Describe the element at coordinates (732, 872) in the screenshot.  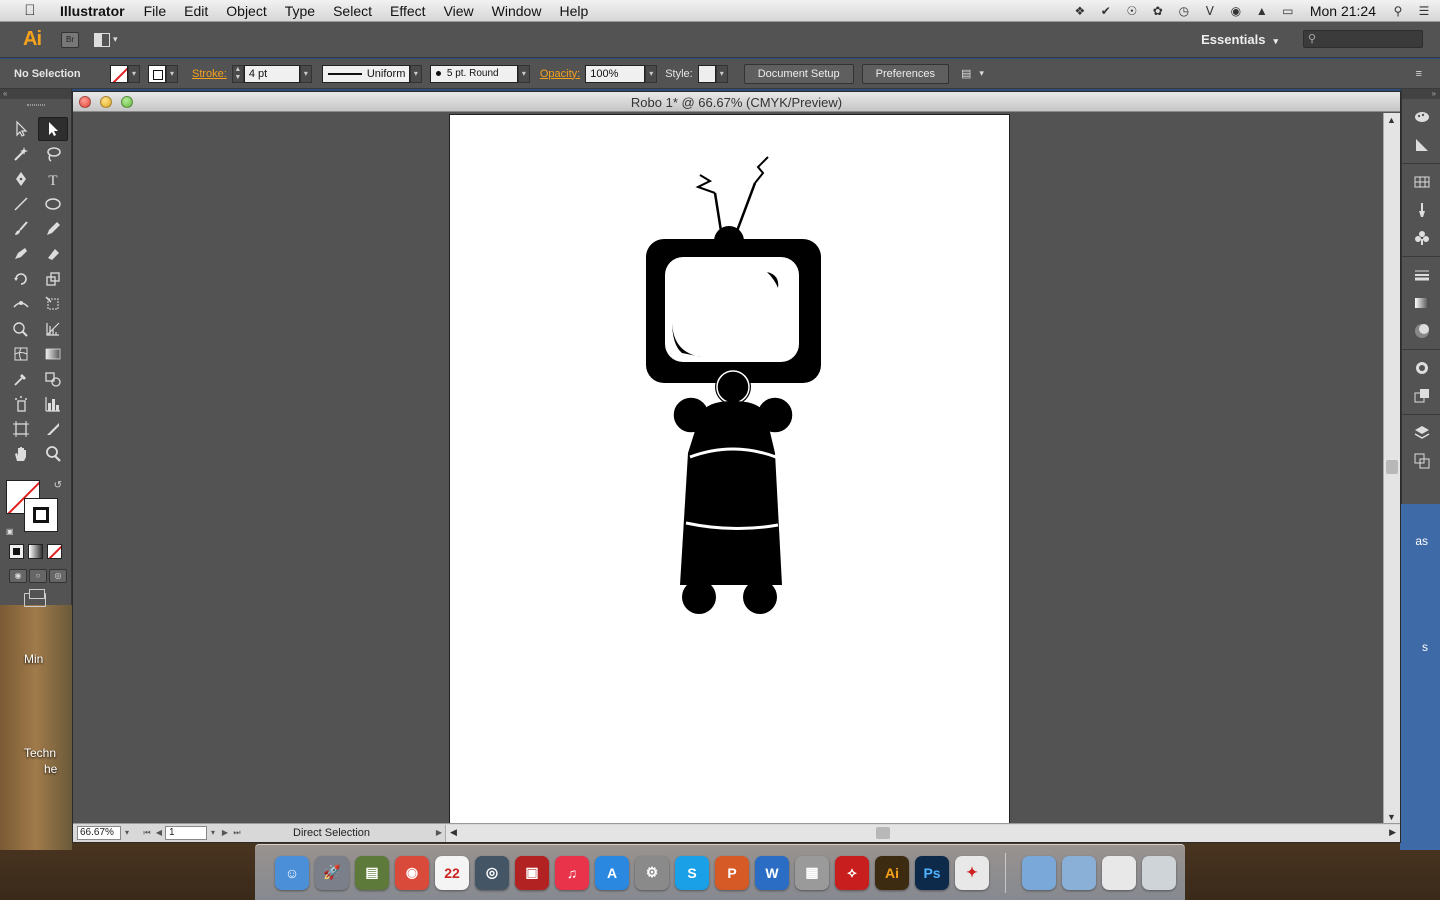
I see `dock-powerpoint-icon: P` at that location.